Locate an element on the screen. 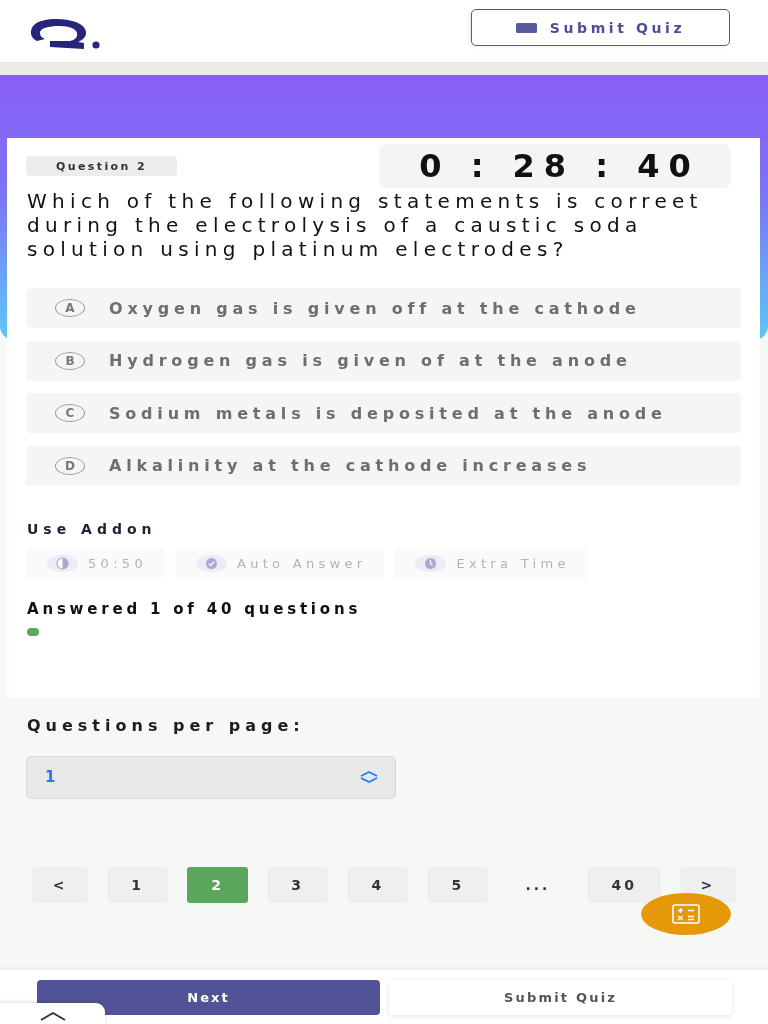 This screenshot has width=768, height=1024. answer-option: D Alkalinity at the cathode increases is located at coordinates (383, 465).